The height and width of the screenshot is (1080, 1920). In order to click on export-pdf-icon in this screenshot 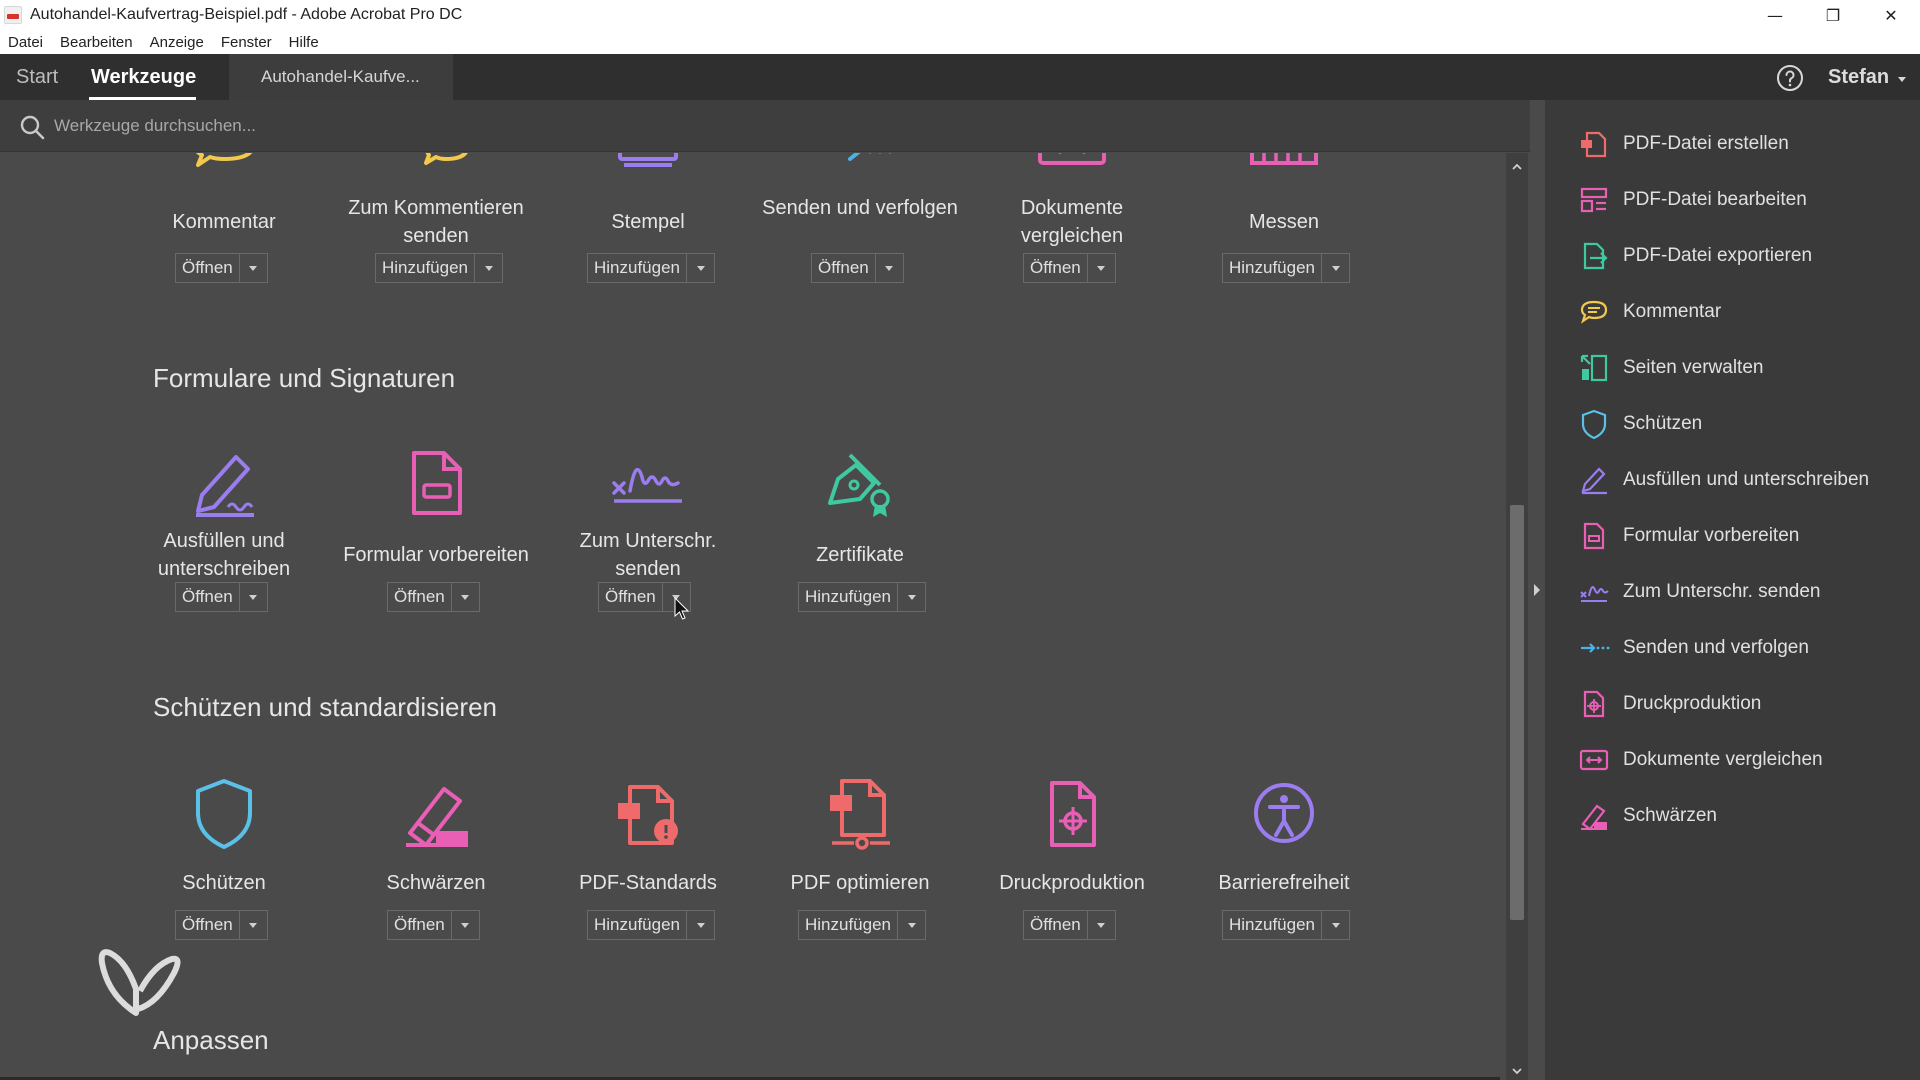, I will do `click(1594, 256)`.